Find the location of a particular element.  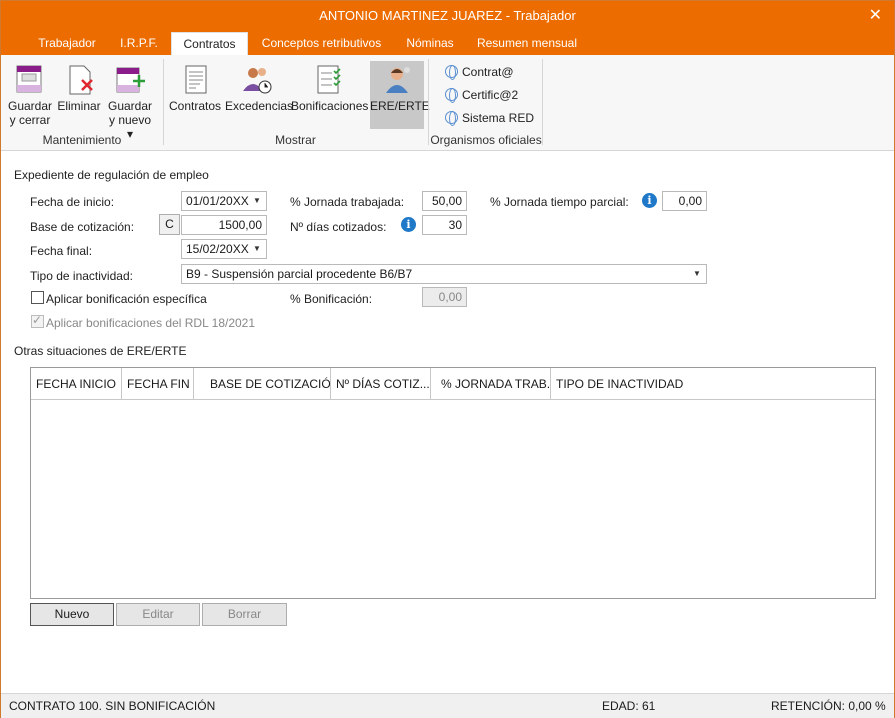

column-header-base-cotizacion: BASE DE COTIZACIÓN is located at coordinates (262, 384).